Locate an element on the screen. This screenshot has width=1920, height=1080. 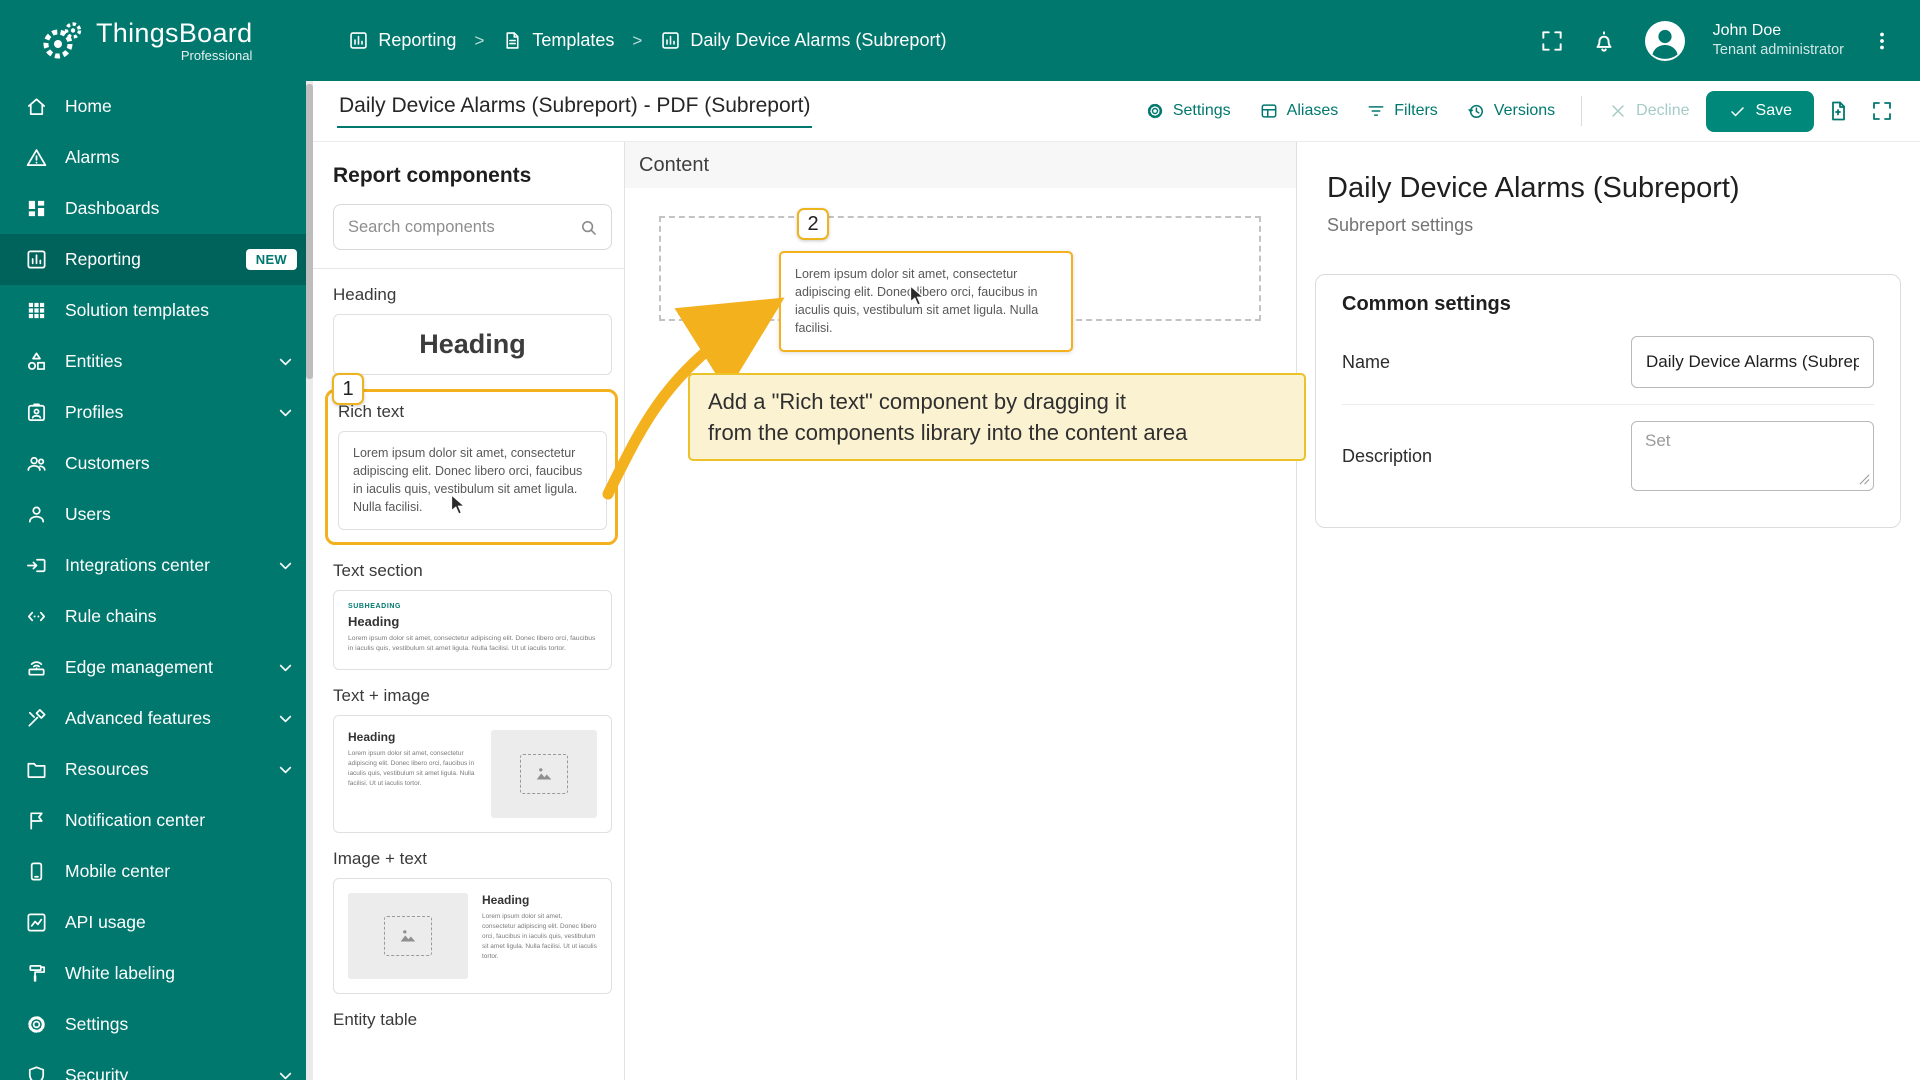
sidebar-scrollbar-thumb is located at coordinates (309, 231).